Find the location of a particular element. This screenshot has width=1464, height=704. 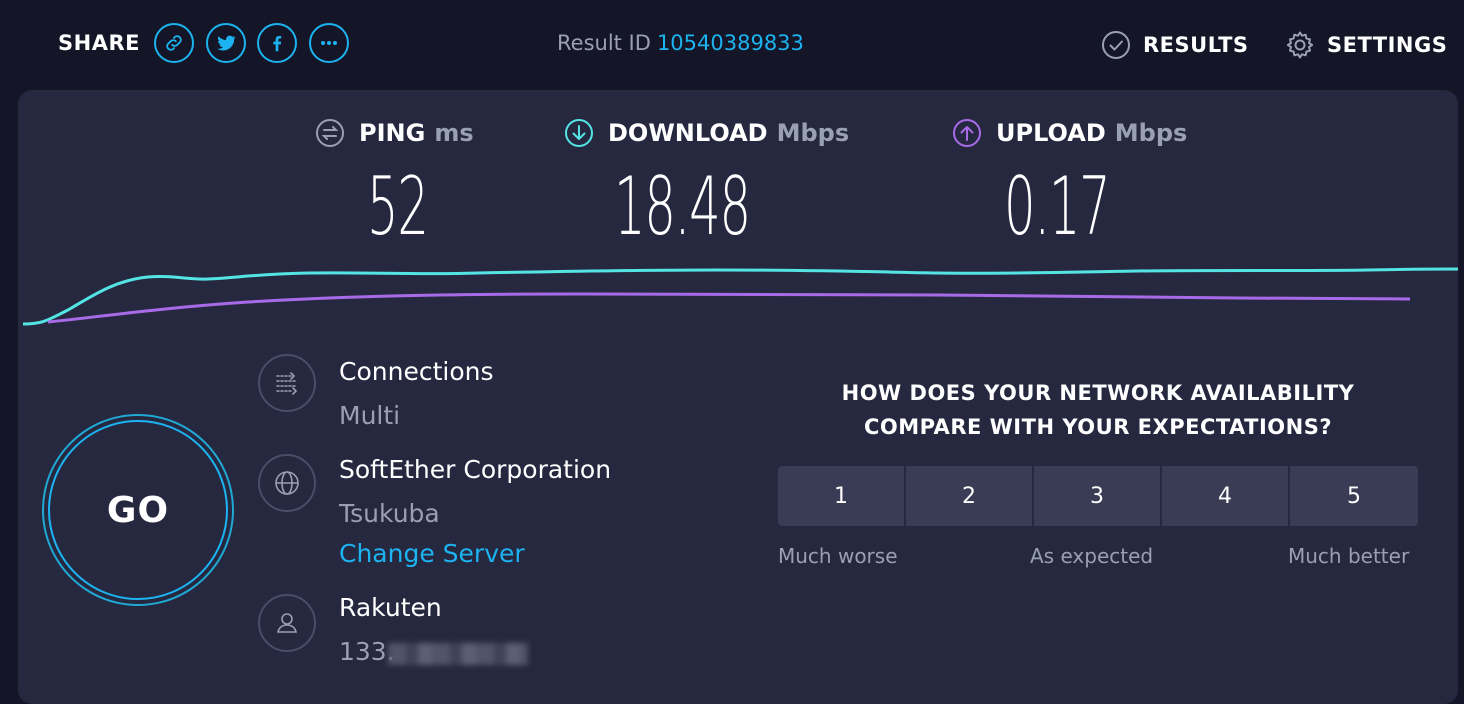

upload-arrow-icon is located at coordinates (967, 133).